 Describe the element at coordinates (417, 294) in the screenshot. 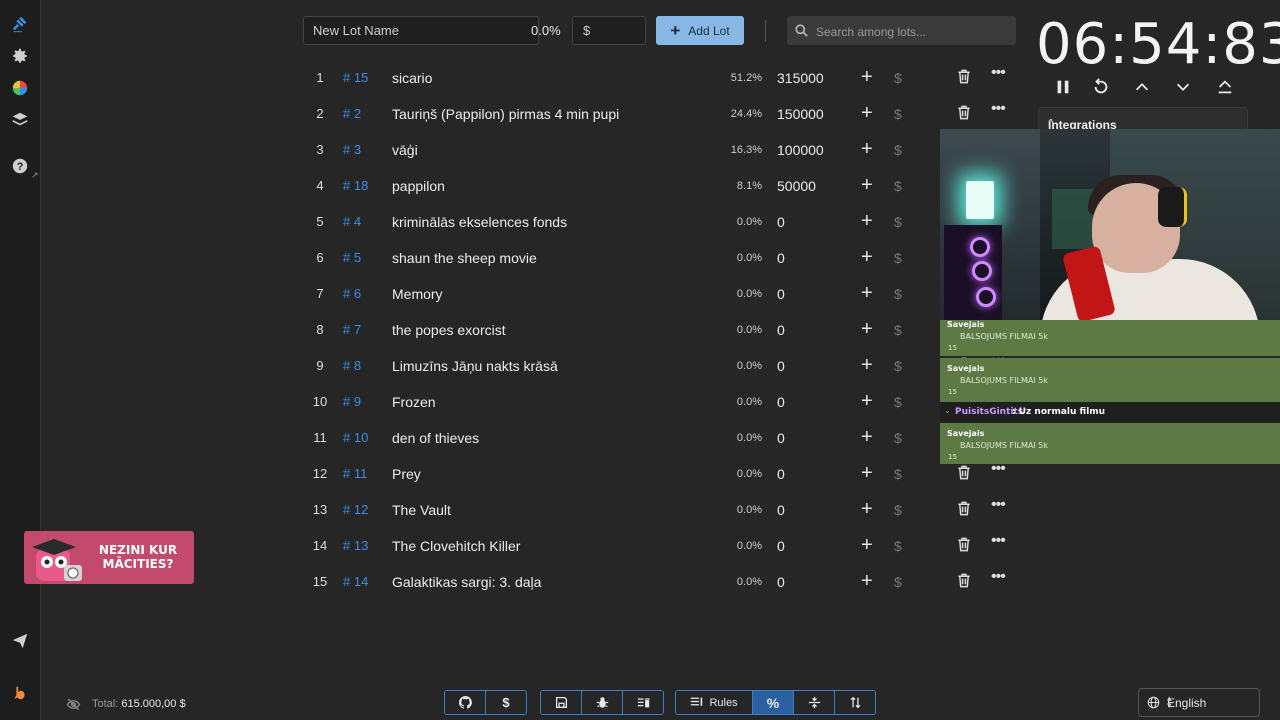

I see `lot-name: Memory` at that location.